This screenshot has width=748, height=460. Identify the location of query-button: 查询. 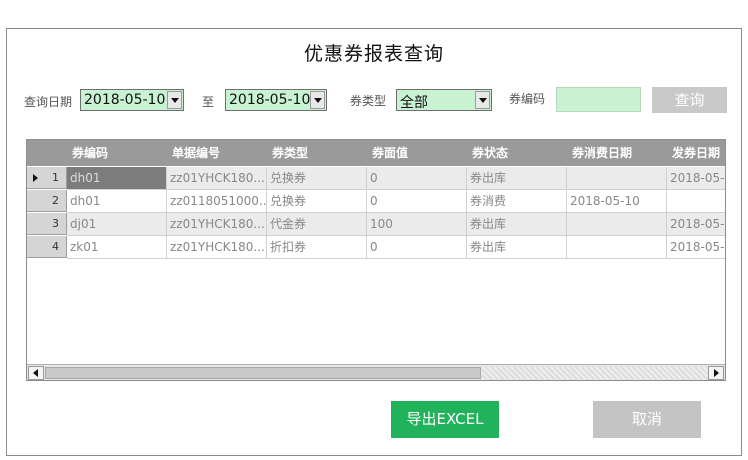
(689, 100).